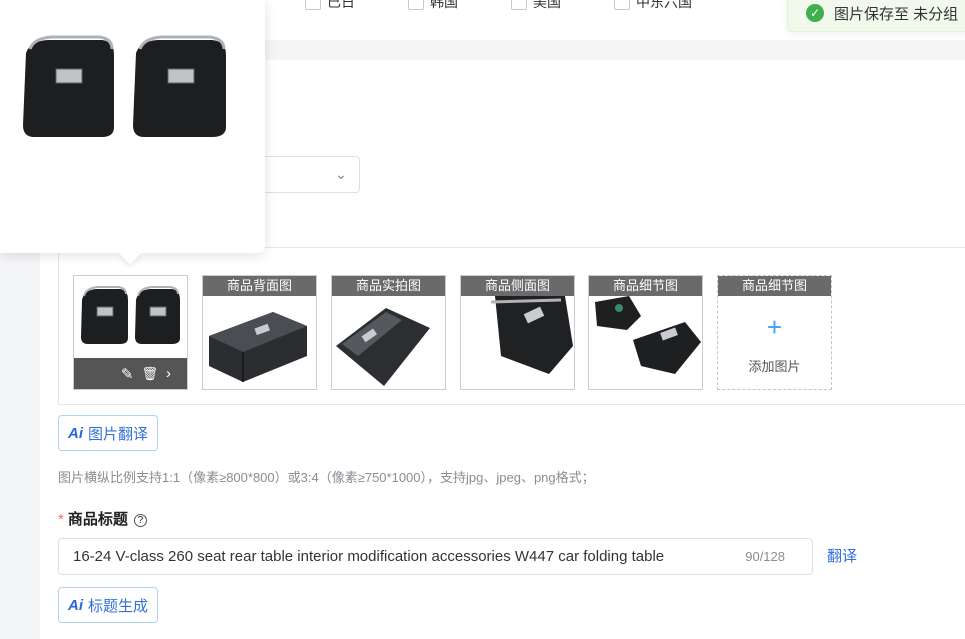  I want to click on image-translate-button: Ai 图片翻译, so click(108, 433).